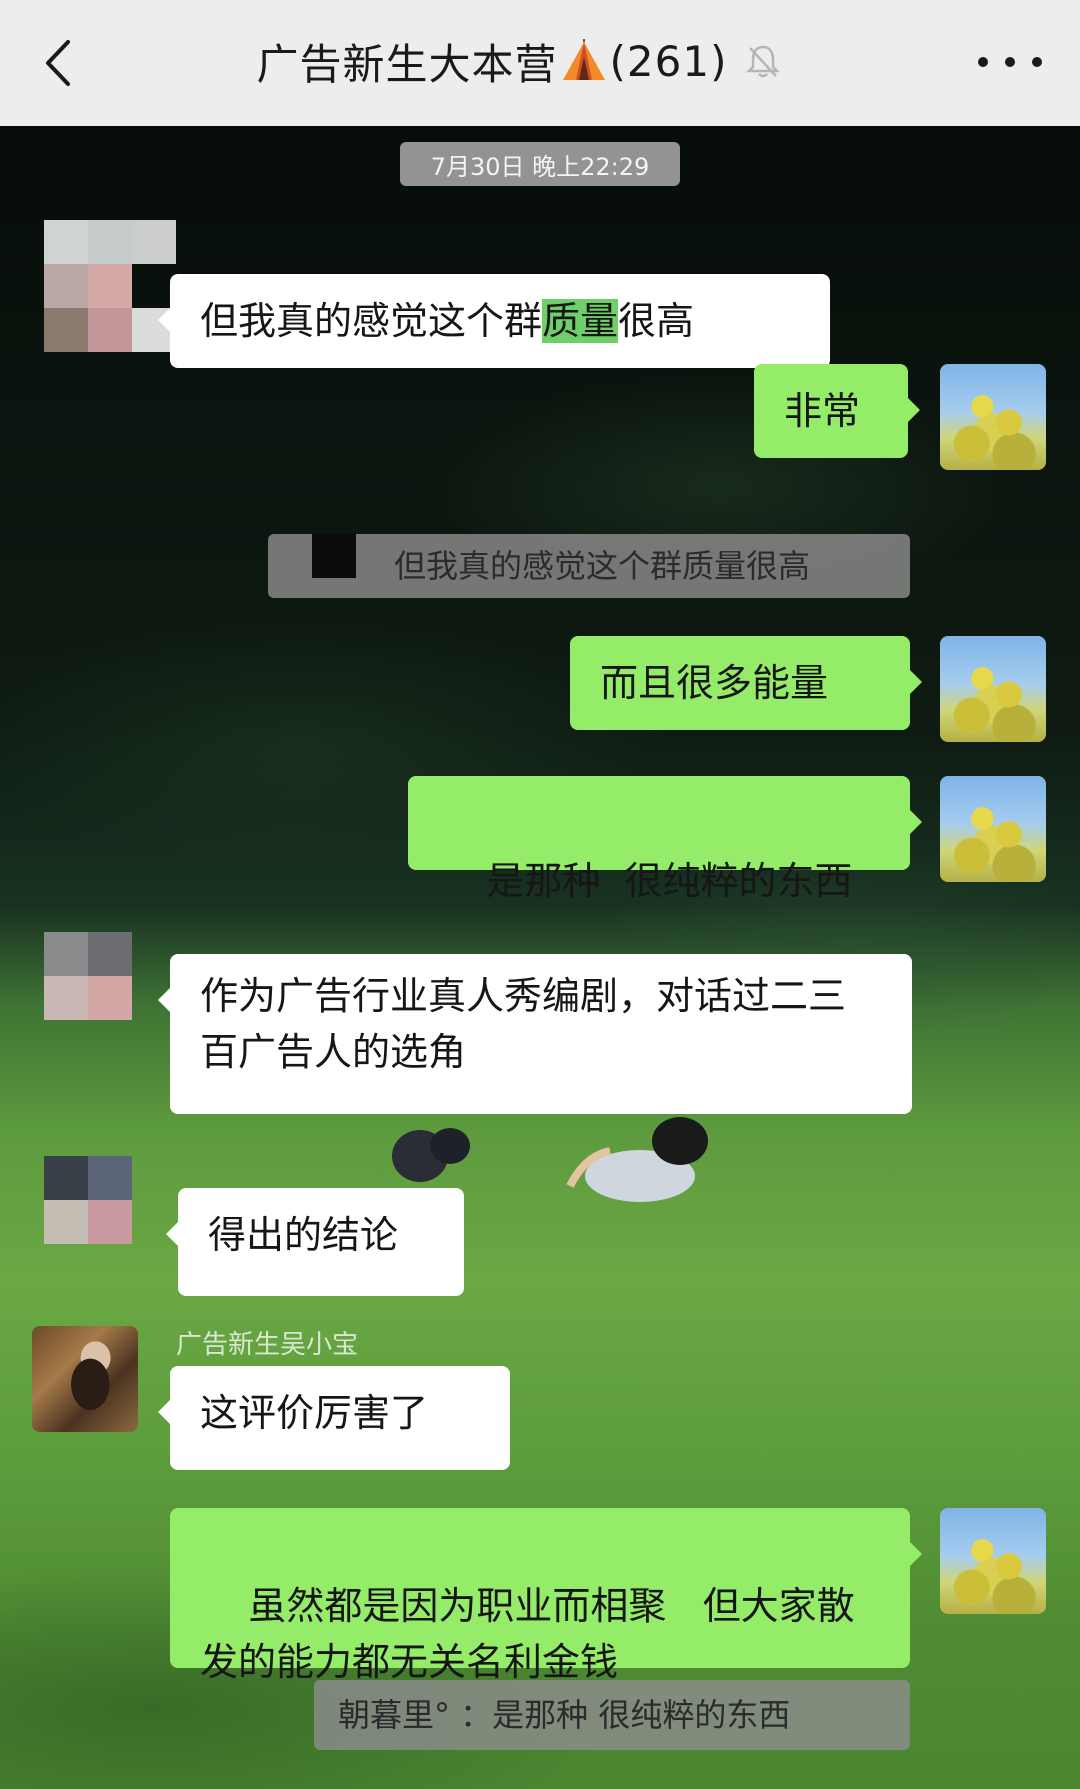 Image resolution: width=1080 pixels, height=1789 pixels. I want to click on message-bubble: 非常, so click(837, 411).